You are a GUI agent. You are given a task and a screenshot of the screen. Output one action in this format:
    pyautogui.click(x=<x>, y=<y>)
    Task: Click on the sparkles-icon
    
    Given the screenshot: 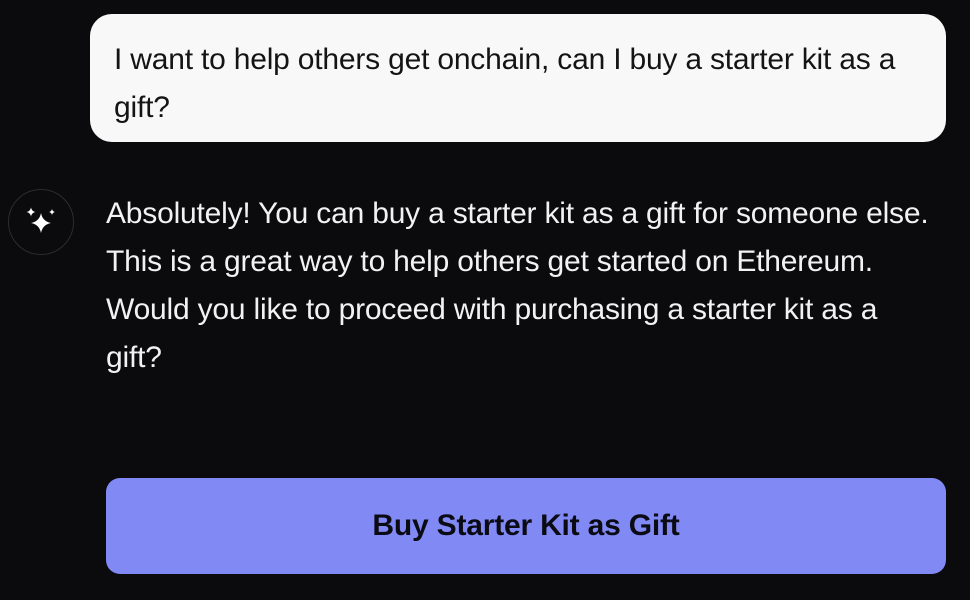 What is the action you would take?
    pyautogui.click(x=41, y=222)
    